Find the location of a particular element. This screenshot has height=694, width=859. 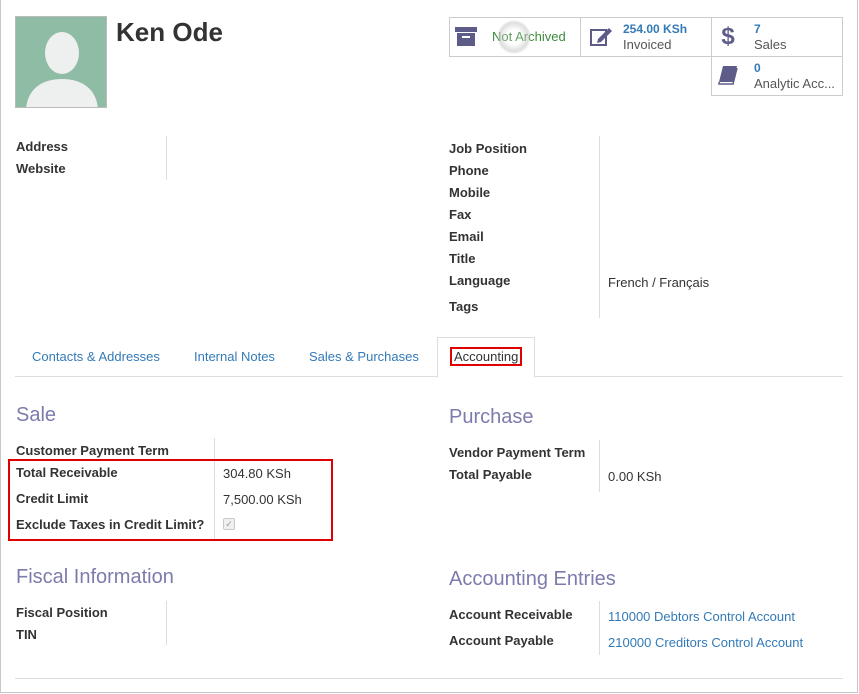

dollar-icon: $ is located at coordinates (728, 36).